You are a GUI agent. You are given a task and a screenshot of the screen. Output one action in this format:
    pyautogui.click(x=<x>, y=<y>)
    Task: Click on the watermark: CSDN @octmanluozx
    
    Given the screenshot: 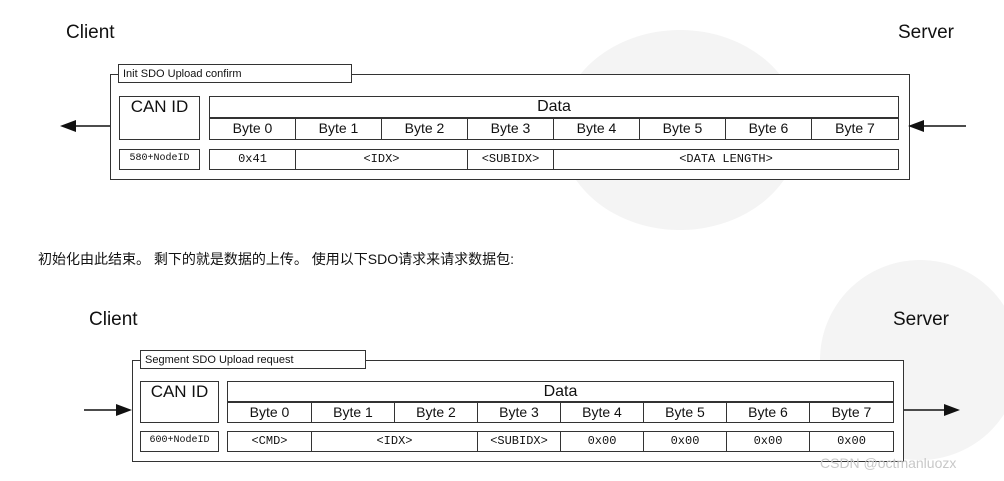 What is the action you would take?
    pyautogui.click(x=888, y=463)
    